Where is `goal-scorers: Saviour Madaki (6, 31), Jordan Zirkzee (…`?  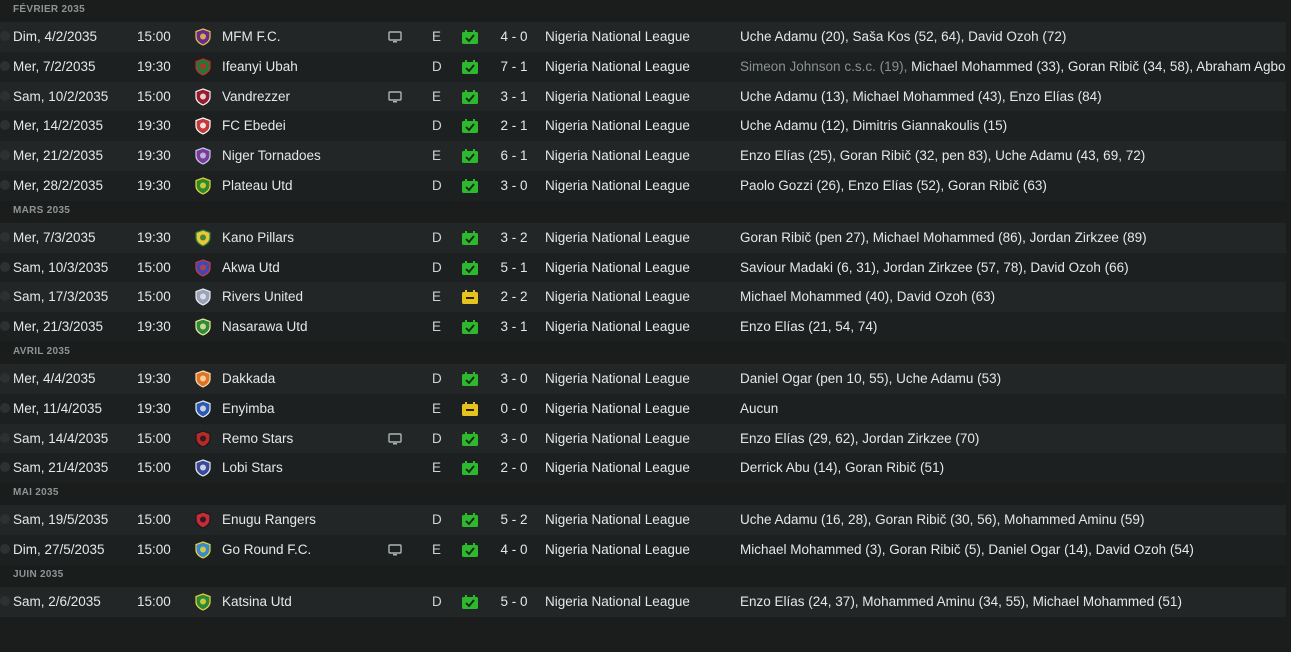
goal-scorers: Saviour Madaki (6, 31), Jordan Zirkzee (… is located at coordinates (934, 268).